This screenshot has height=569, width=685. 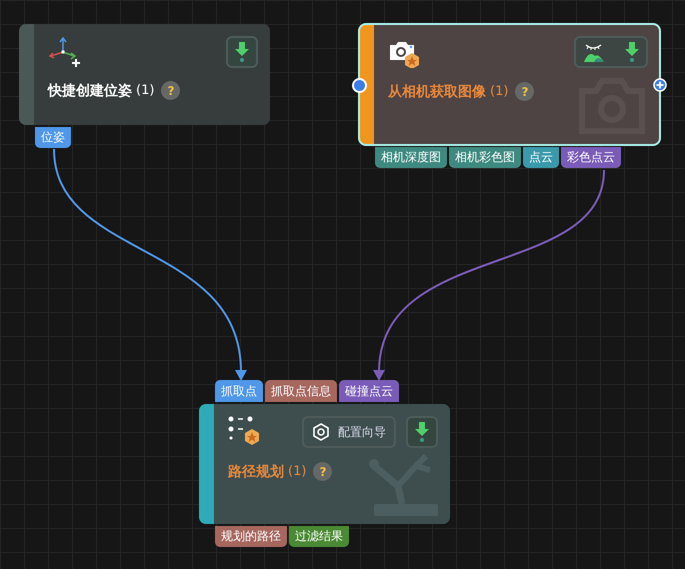 I want to click on node-card: 从相机获取图像 (1) ?, so click(x=509, y=84).